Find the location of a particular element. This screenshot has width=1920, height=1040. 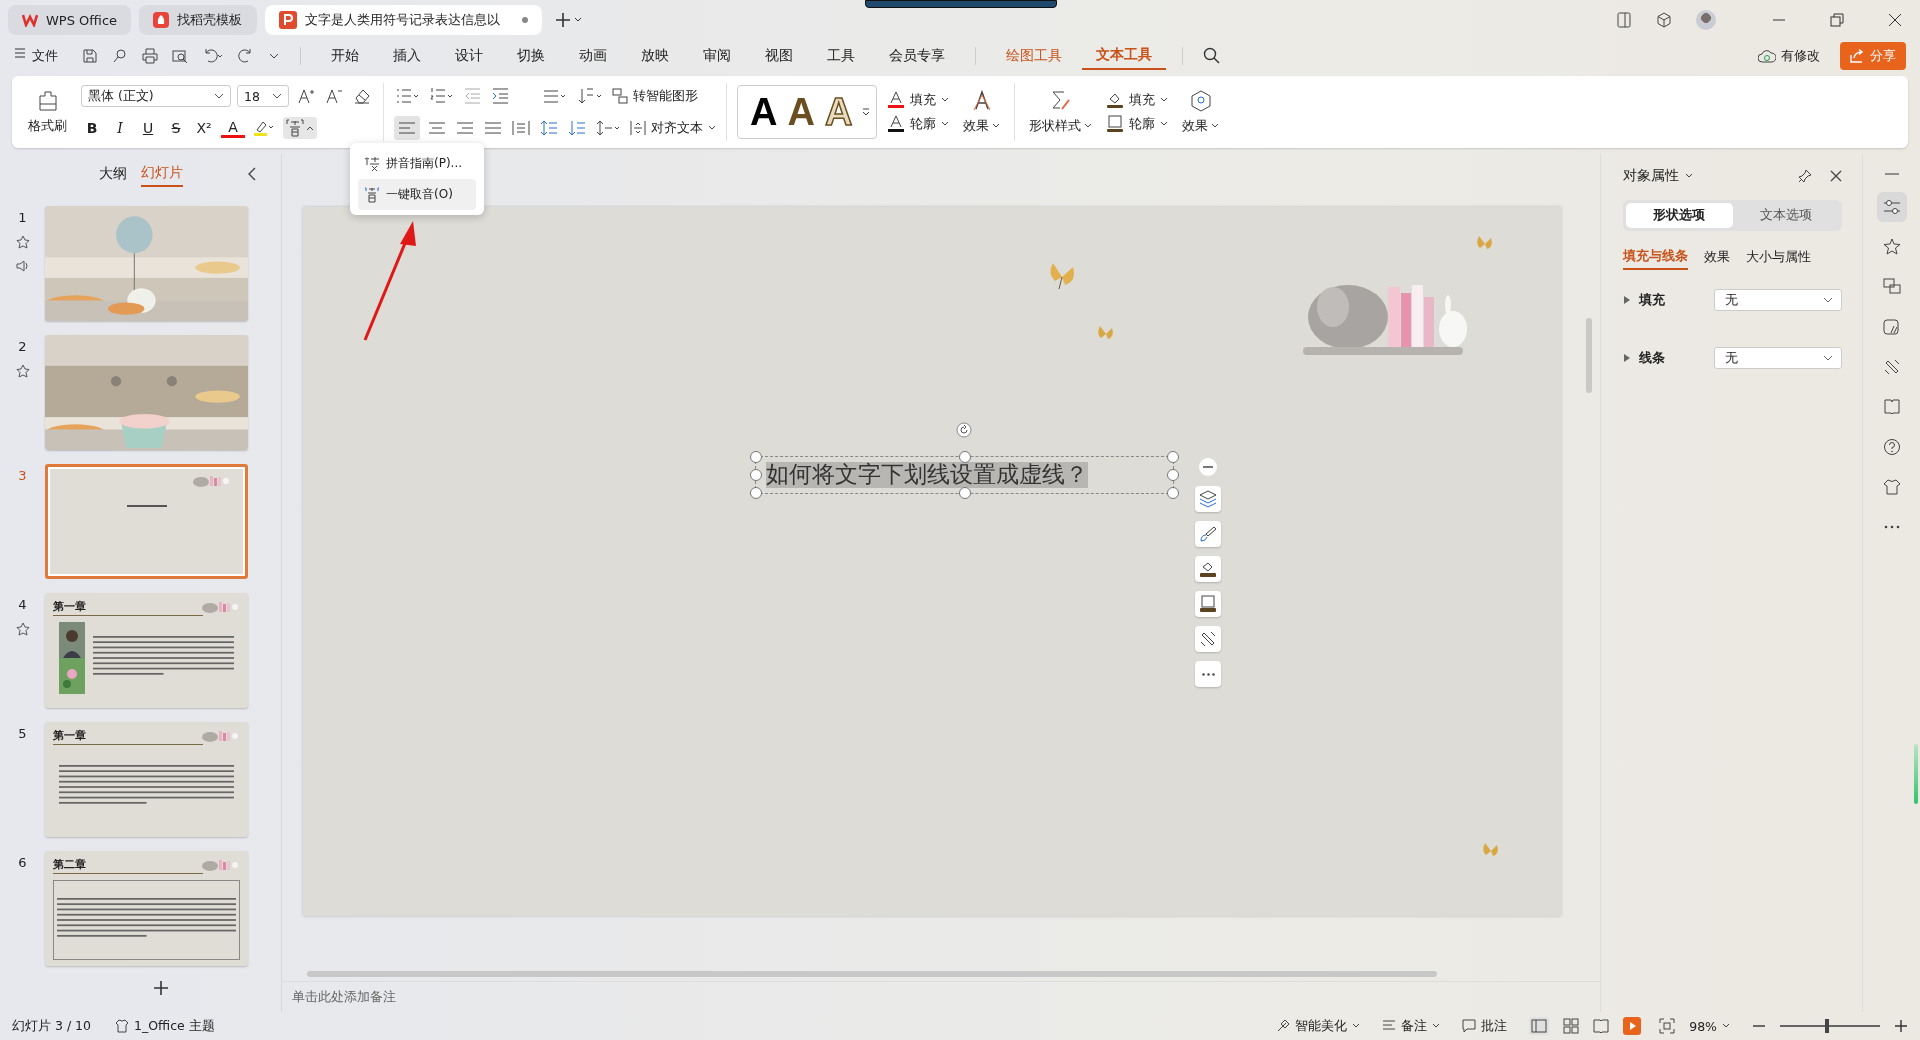

book-icon is located at coordinates (1891, 407).